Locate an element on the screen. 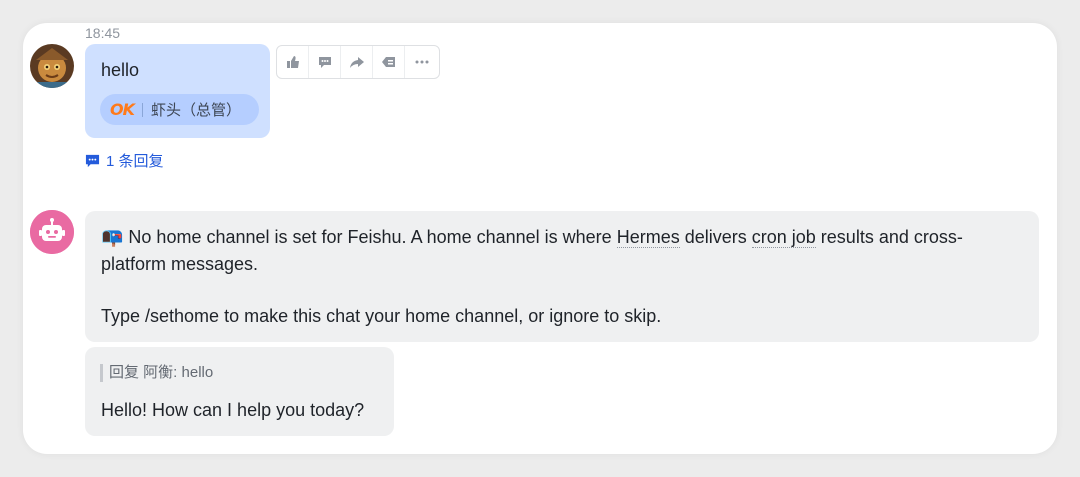 This screenshot has width=1080, height=477. bot-avatar is located at coordinates (52, 232).